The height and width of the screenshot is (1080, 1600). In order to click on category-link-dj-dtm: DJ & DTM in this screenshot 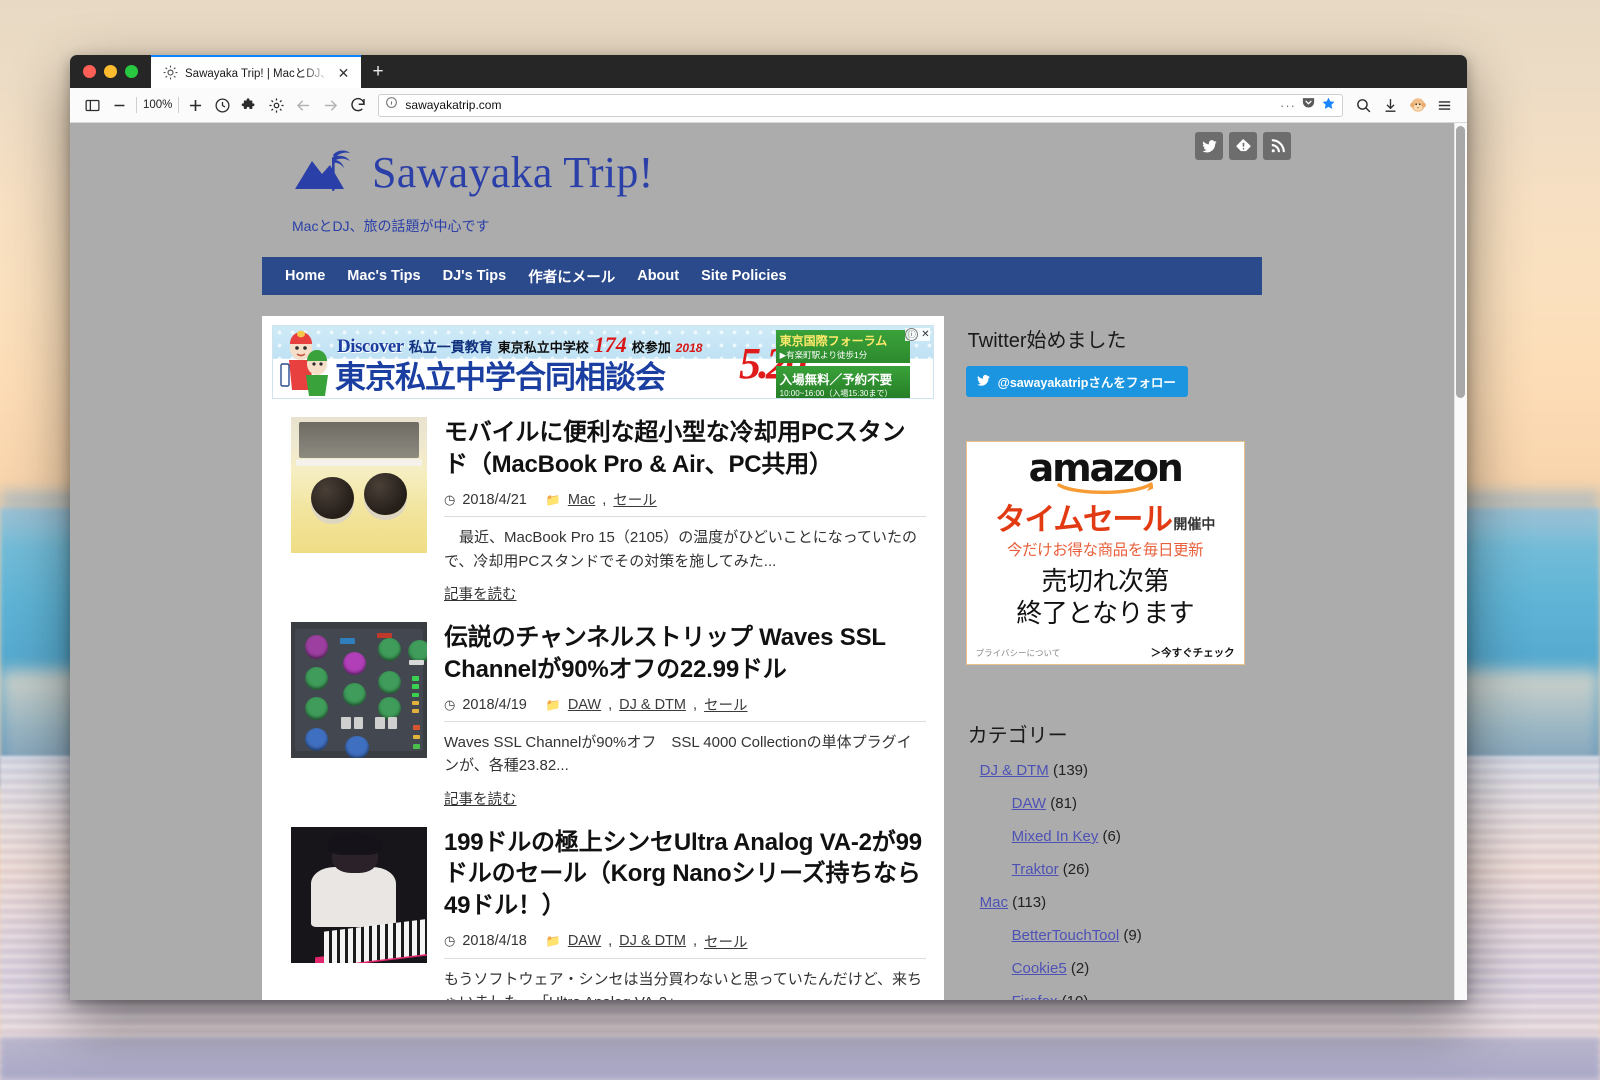, I will do `click(1014, 770)`.